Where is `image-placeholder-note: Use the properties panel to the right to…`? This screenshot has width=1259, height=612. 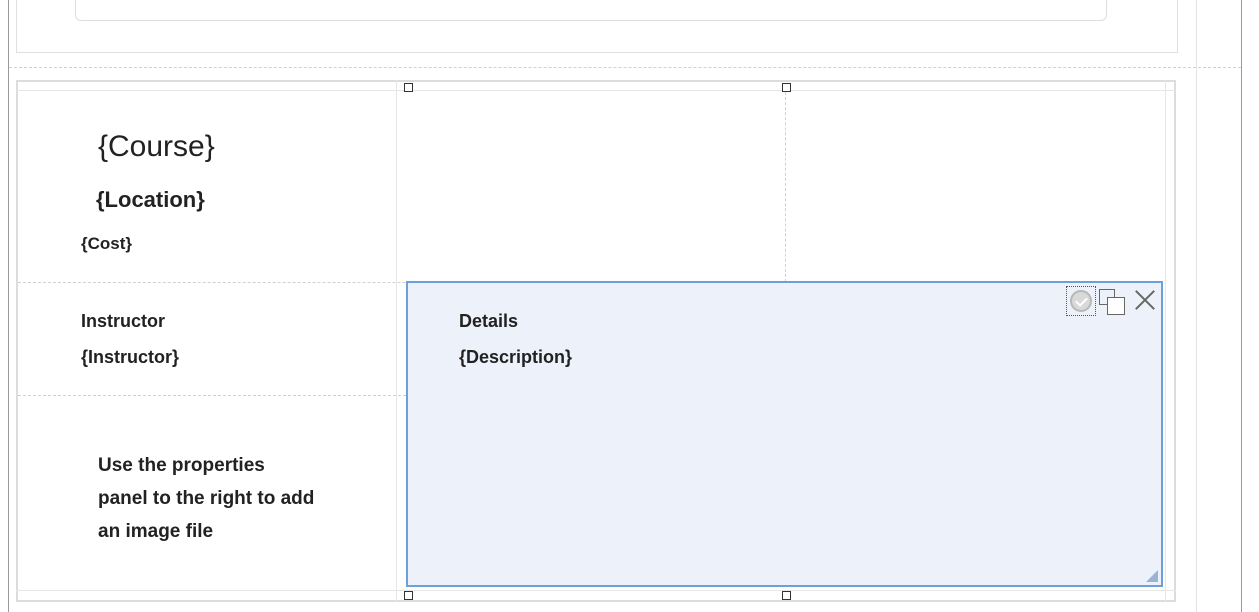 image-placeholder-note: Use the properties panel to the right to… is located at coordinates (243, 498).